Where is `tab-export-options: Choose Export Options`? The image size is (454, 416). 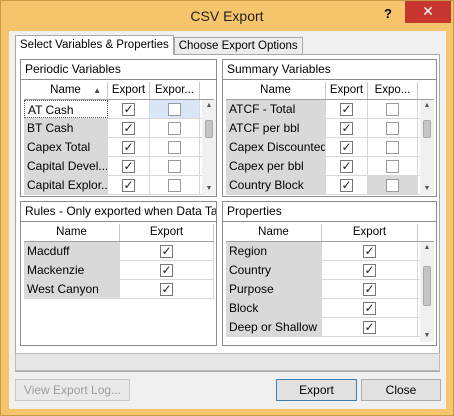 tab-export-options: Choose Export Options is located at coordinates (238, 46).